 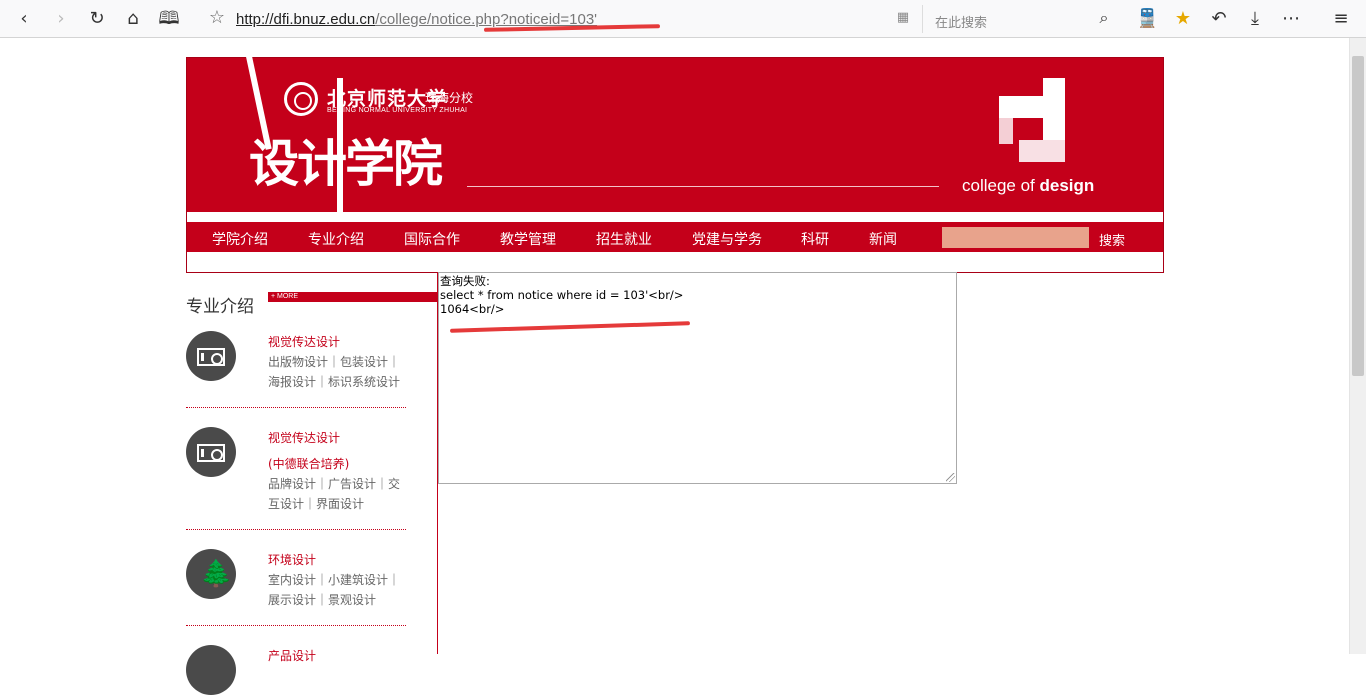 What do you see at coordinates (397, 110) in the screenshot?
I see `university-name-en: BEIJING NORMAL UNIVERSITY ZHUHAI` at bounding box center [397, 110].